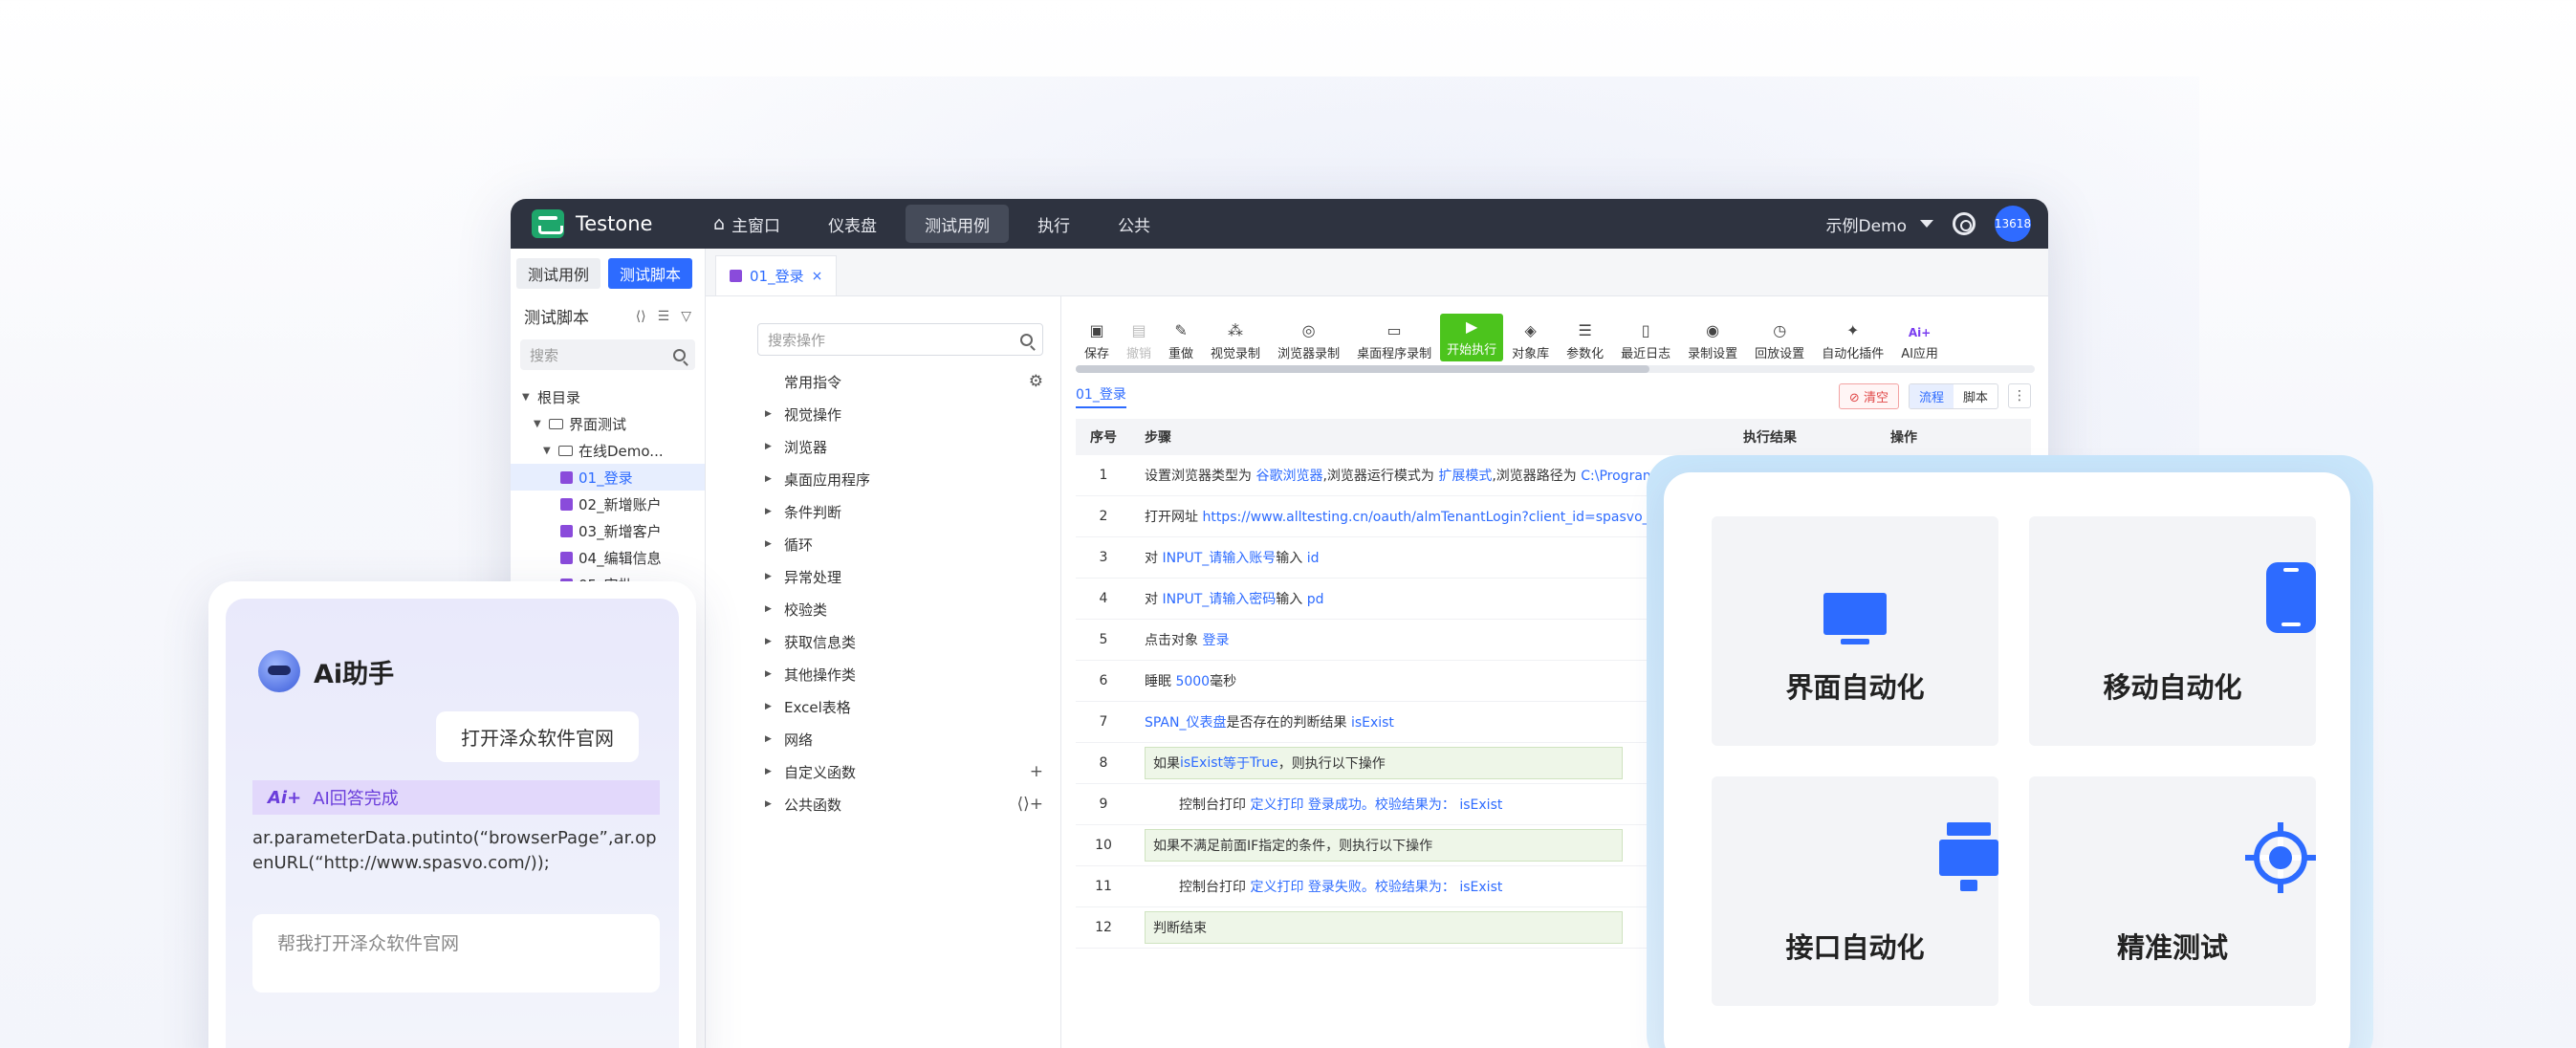 The image size is (2576, 1048). I want to click on column-header: 执行结果, so click(1770, 438).